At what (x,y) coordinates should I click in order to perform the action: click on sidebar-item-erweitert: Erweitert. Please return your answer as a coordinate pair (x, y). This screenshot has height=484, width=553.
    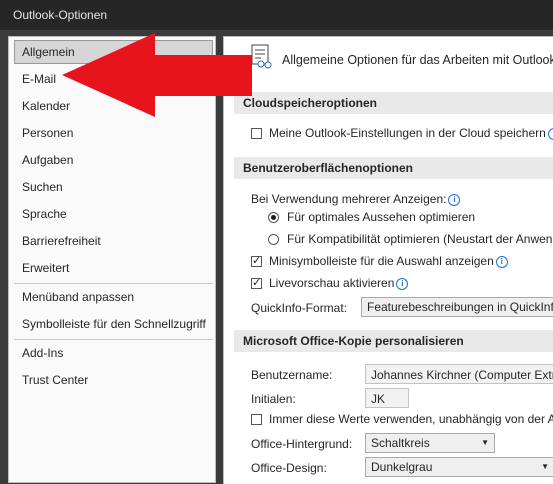
    Looking at the image, I should click on (113, 268).